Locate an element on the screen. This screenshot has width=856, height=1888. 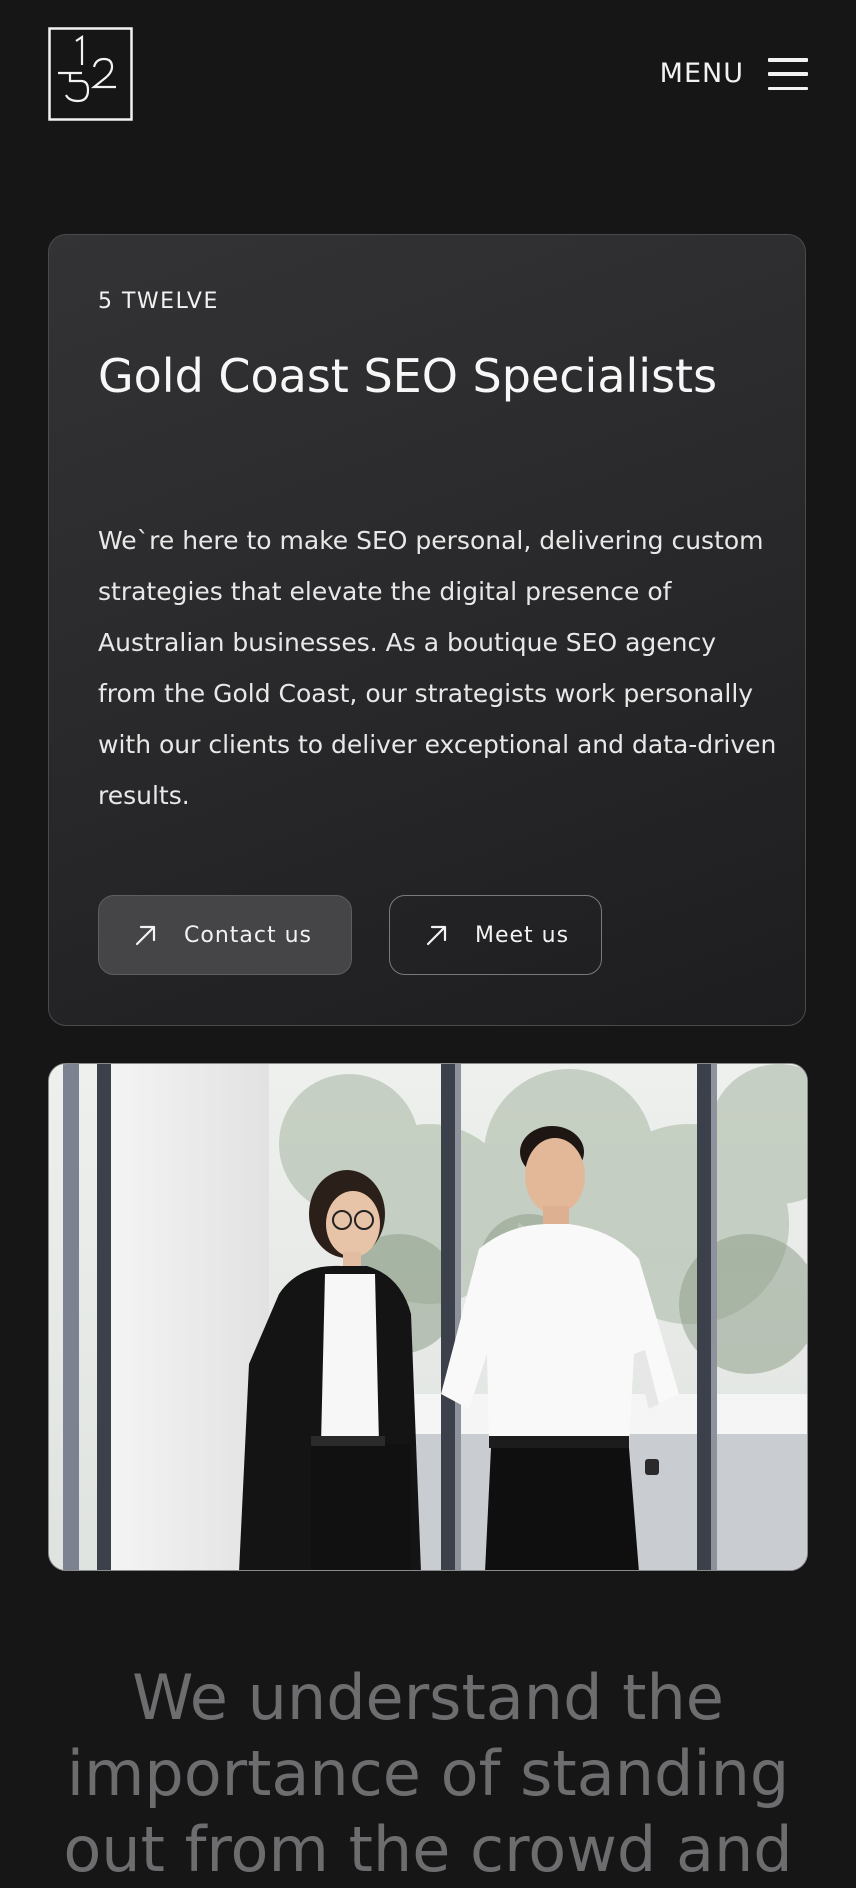
meet-us-button: Meet us is located at coordinates (495, 935).